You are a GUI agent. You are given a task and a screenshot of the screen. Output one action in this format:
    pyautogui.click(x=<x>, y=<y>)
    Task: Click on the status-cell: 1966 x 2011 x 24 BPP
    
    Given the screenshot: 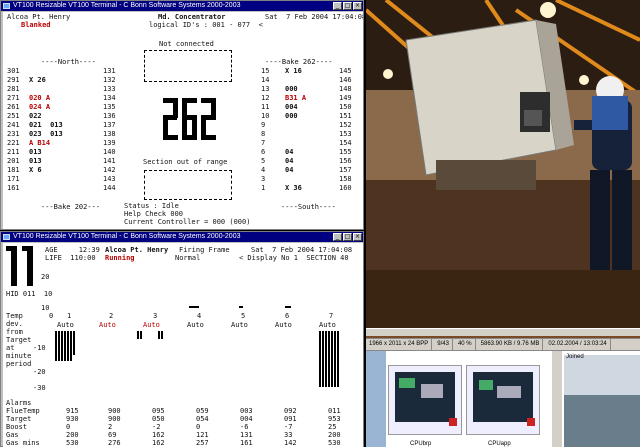 What is the action you would take?
    pyautogui.click(x=399, y=344)
    